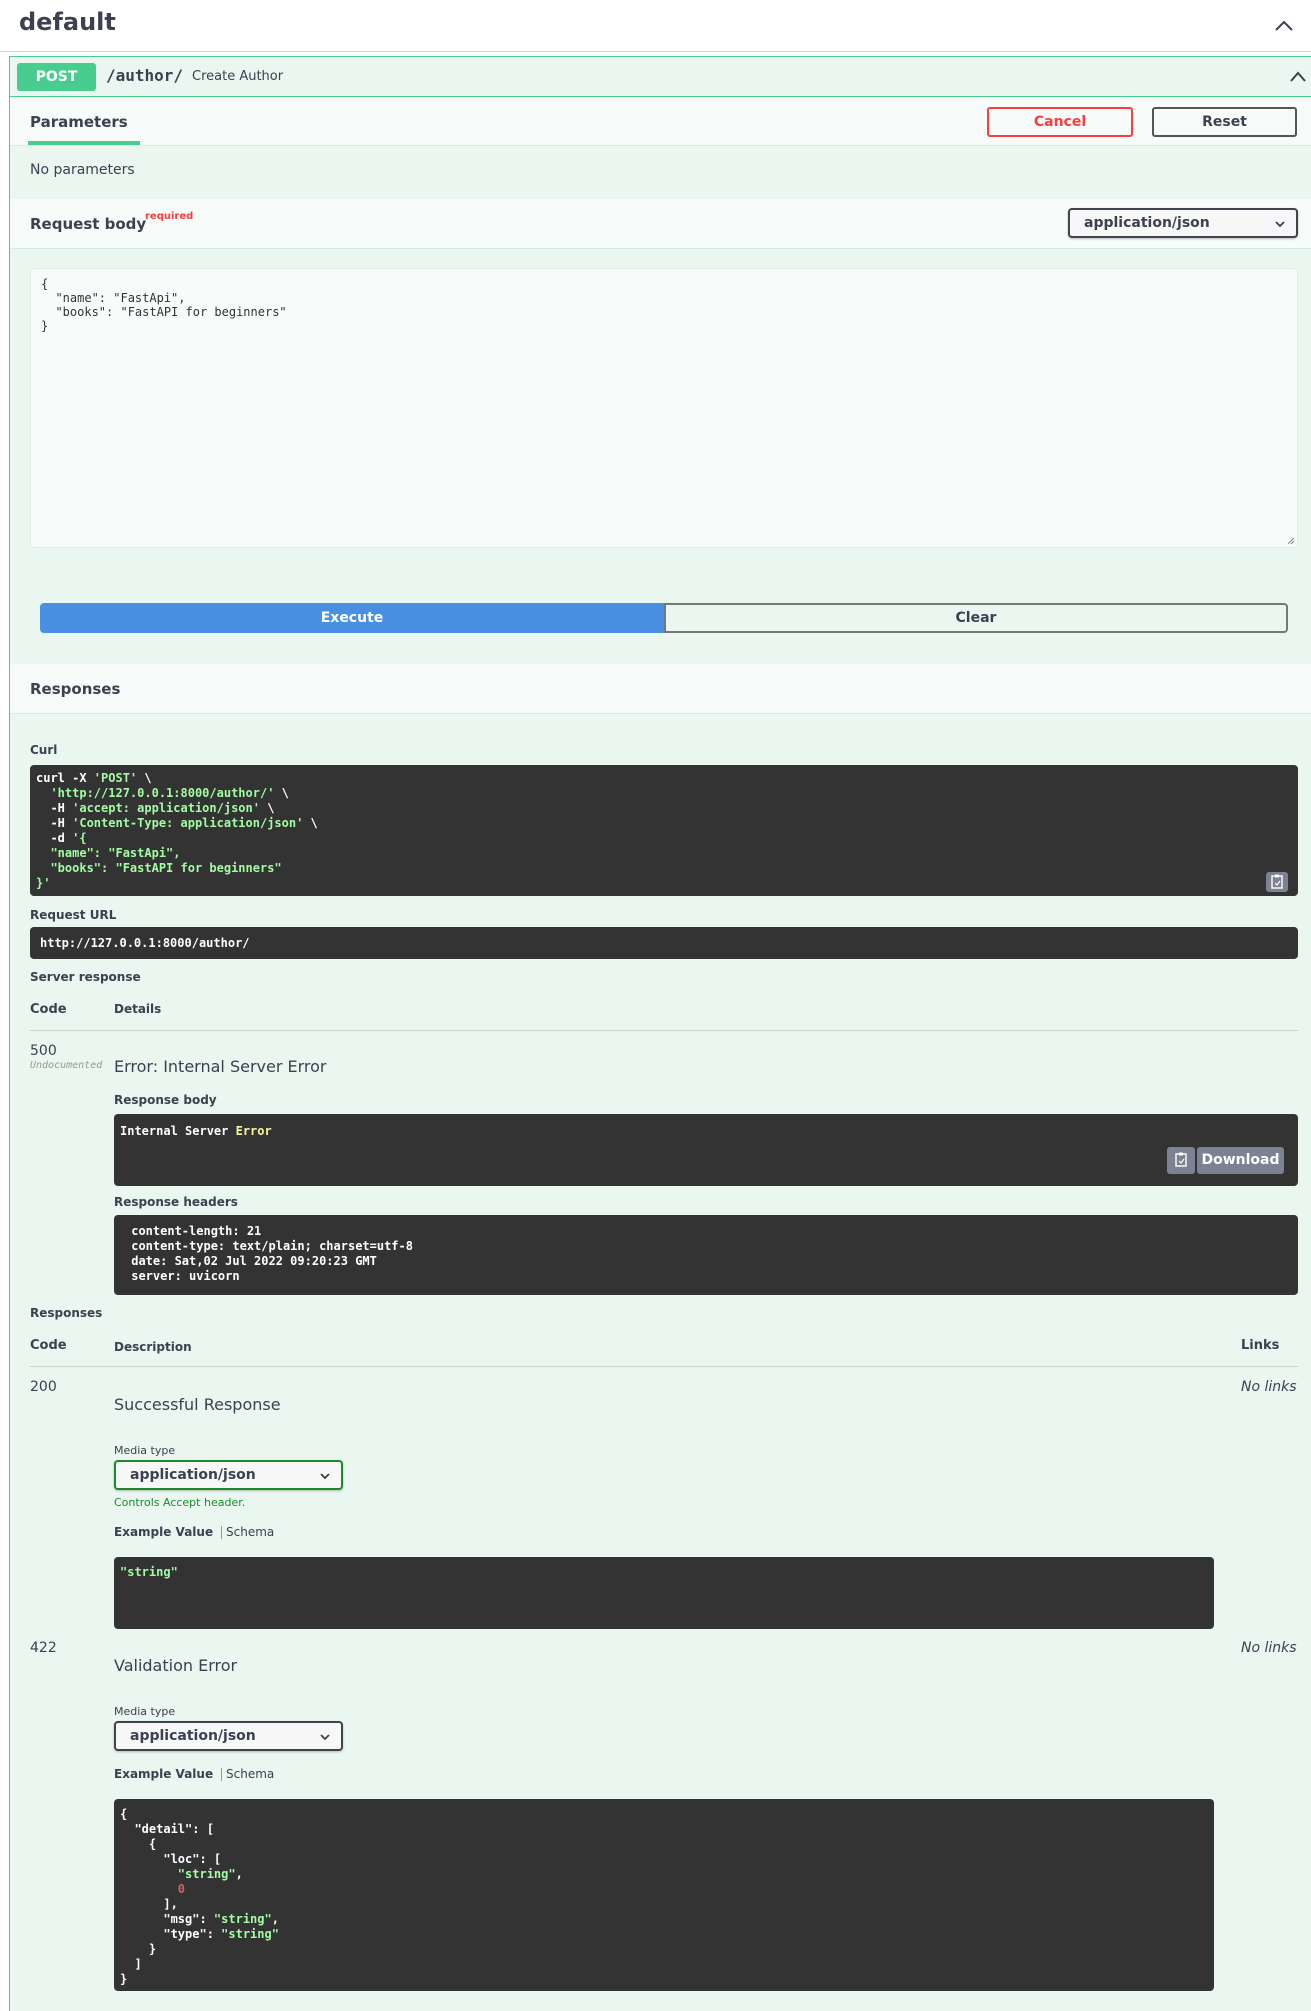 The width and height of the screenshot is (1311, 2011). What do you see at coordinates (82, 170) in the screenshot?
I see `no-parameters-text: No parameters` at bounding box center [82, 170].